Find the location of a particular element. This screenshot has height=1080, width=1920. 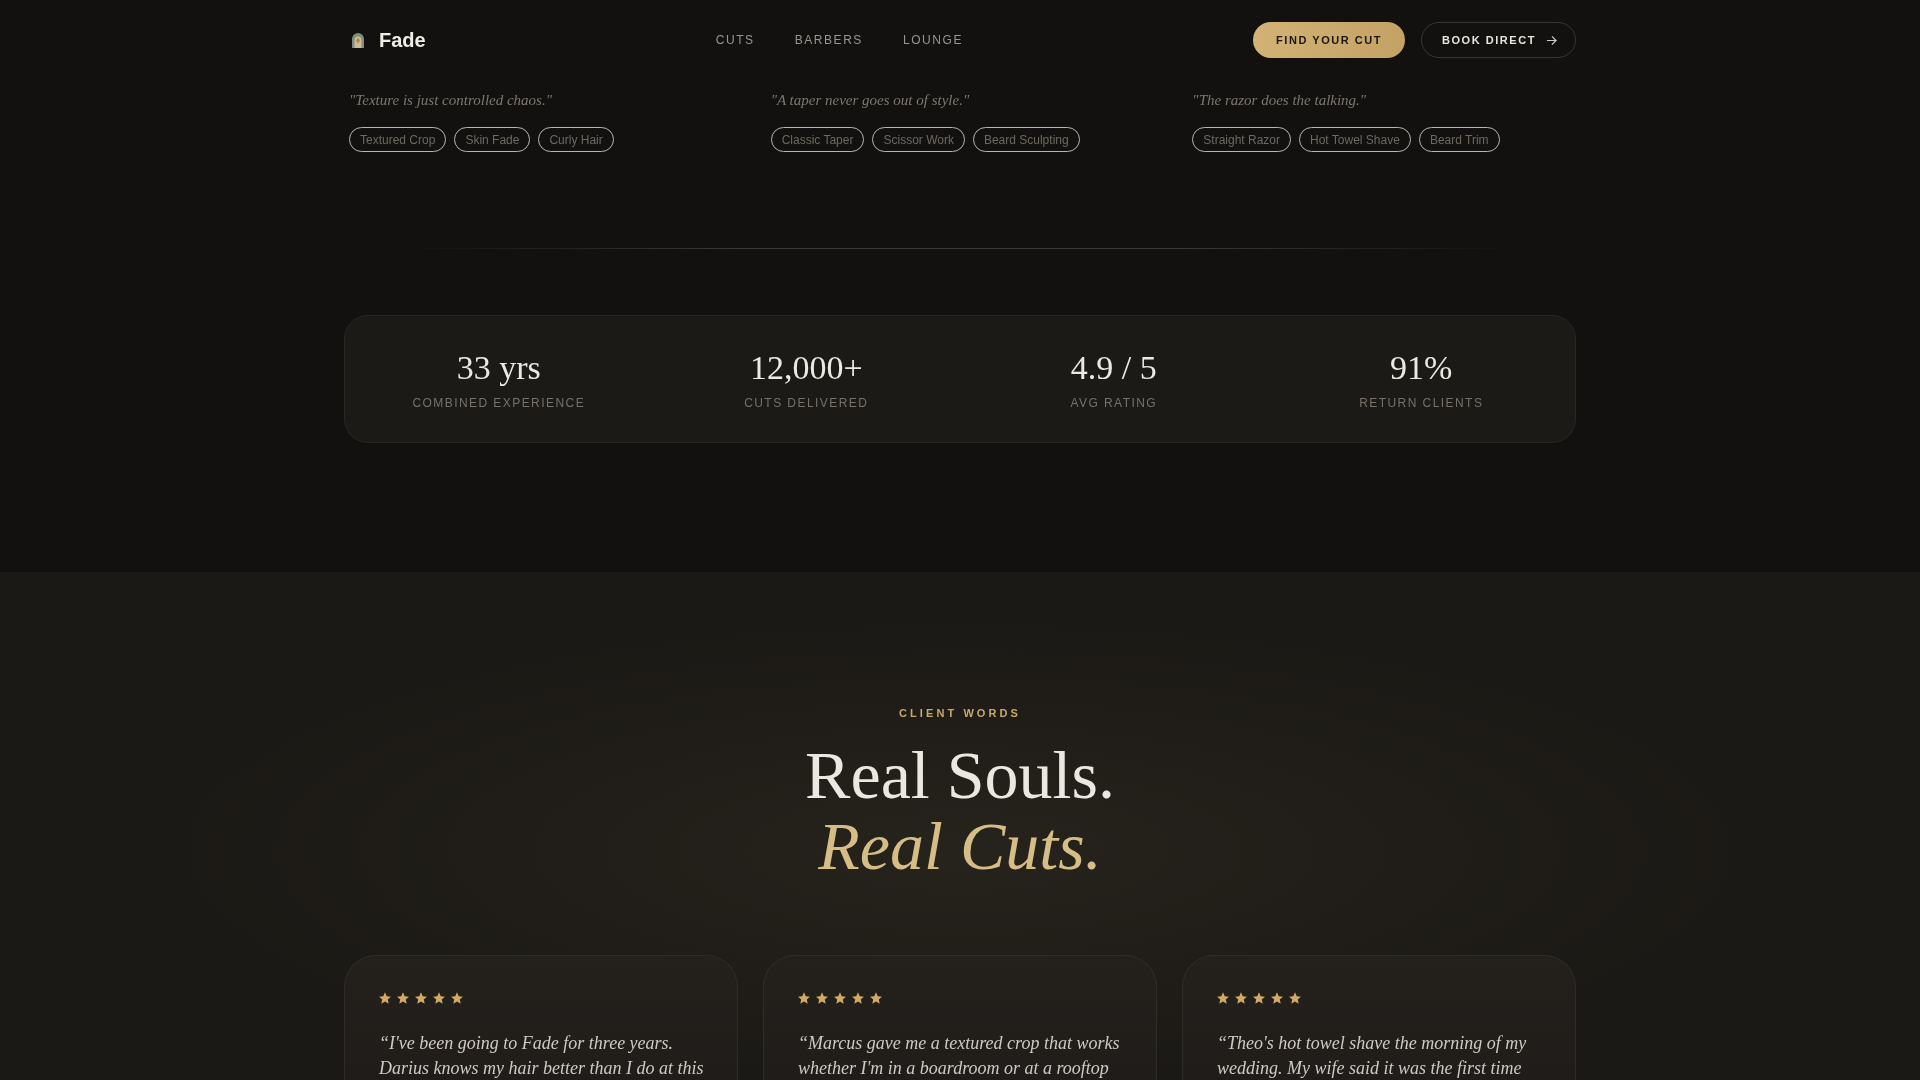

testimonial-quote: “Theo's hot towel shave the morning of my wedding. My wife said it was the first time is located at coordinates (1372, 1056).